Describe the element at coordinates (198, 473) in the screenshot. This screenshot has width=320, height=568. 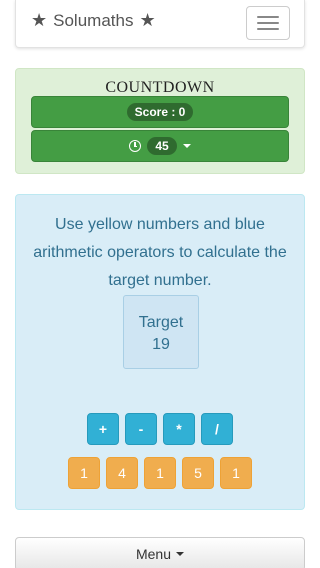
I see `number-button: 5` at that location.